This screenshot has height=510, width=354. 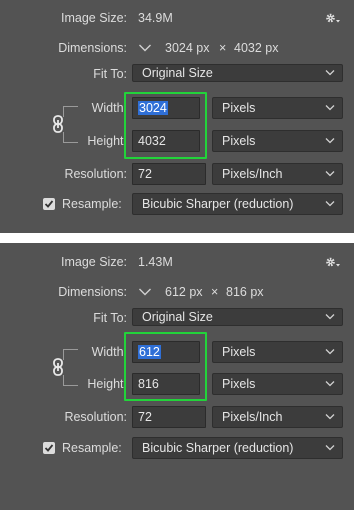 I want to click on image-size-value: 1.43M, so click(x=155, y=262).